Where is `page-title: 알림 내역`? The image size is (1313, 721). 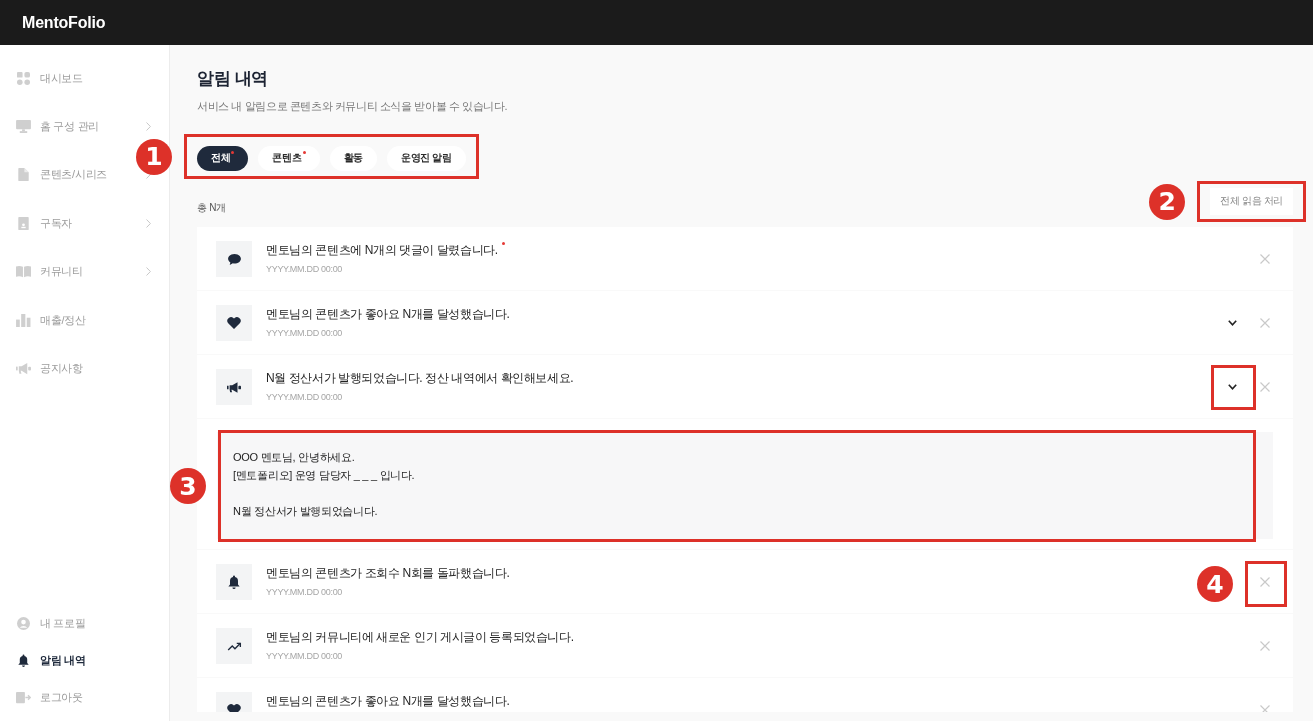 page-title: 알림 내역 is located at coordinates (232, 79).